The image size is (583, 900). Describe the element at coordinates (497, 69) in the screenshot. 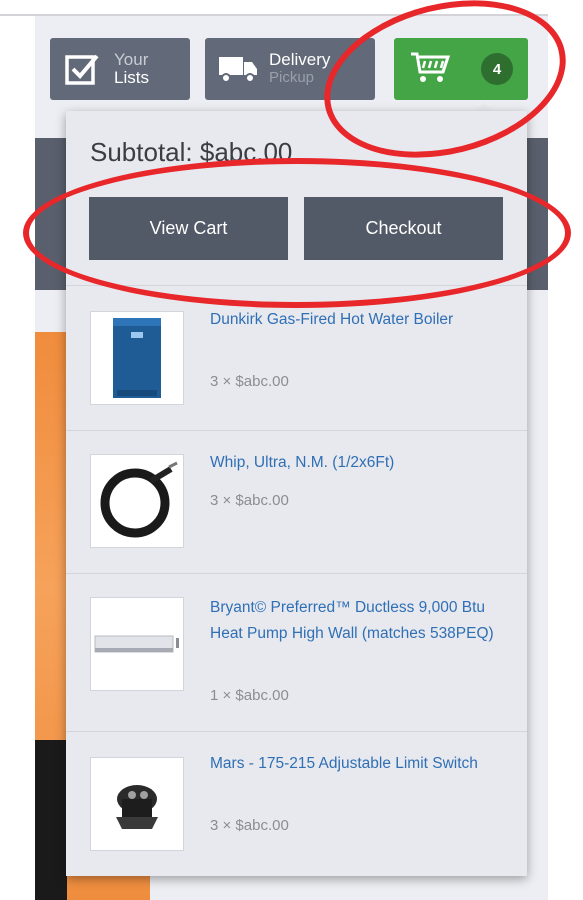

I see `cart-count-badge: 4` at that location.